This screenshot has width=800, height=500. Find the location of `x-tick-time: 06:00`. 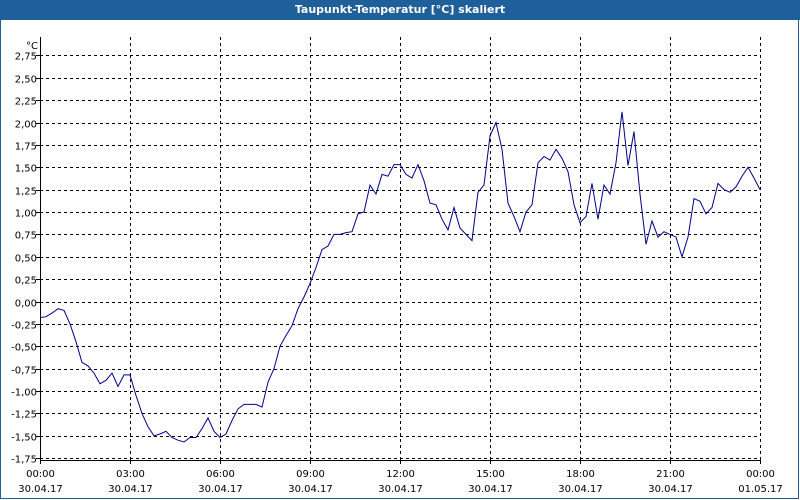

x-tick-time: 06:00 is located at coordinates (220, 474).